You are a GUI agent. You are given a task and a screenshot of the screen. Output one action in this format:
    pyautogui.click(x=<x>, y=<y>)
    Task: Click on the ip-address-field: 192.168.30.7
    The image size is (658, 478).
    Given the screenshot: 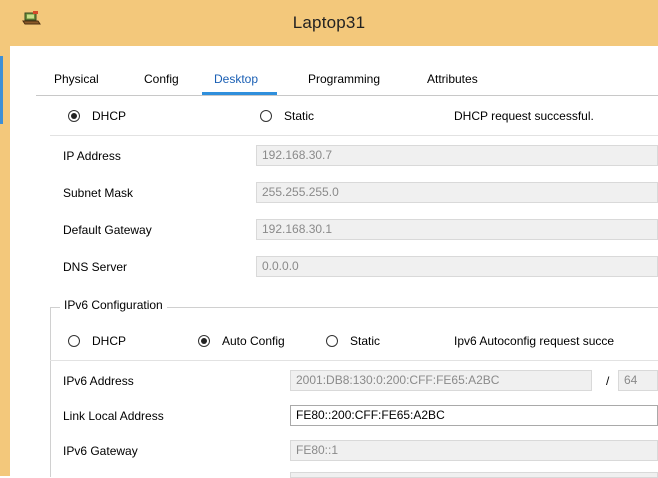 What is the action you would take?
    pyautogui.click(x=457, y=155)
    